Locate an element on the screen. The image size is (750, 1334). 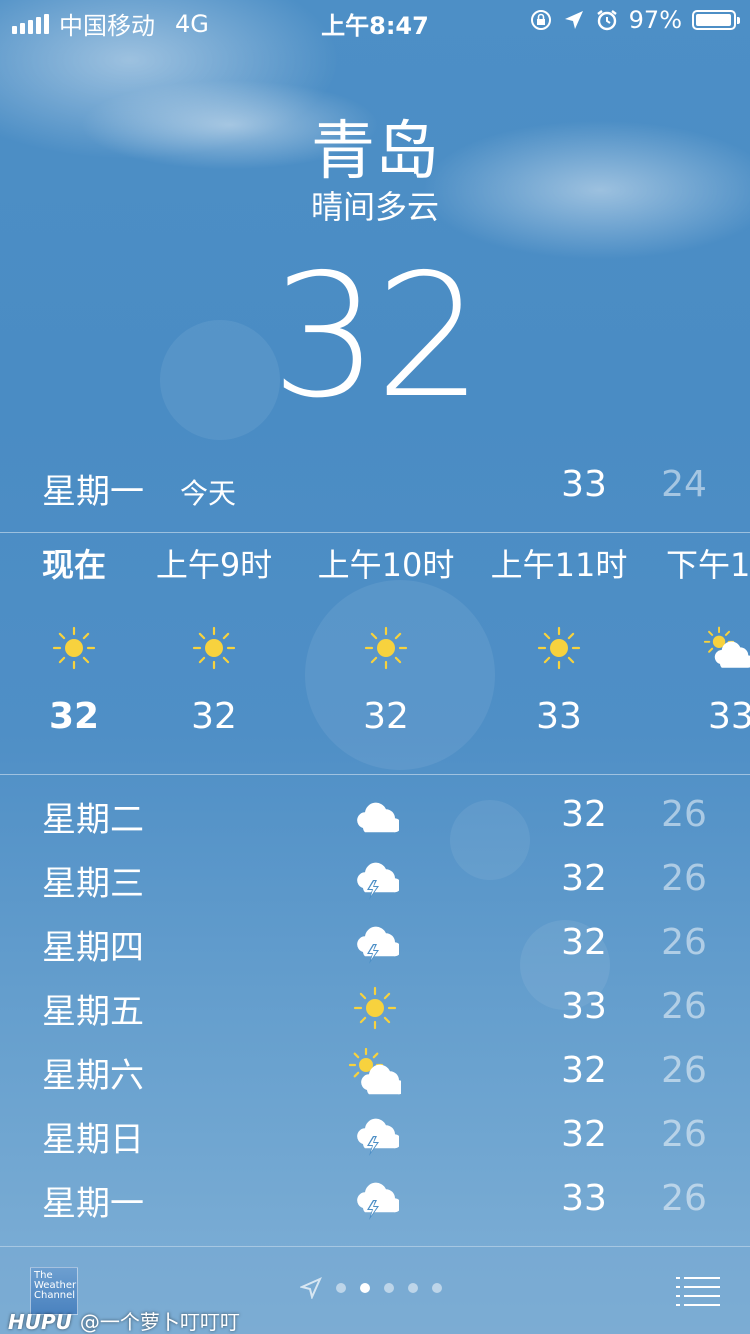
current-temperature: 32 is located at coordinates (376, 337).